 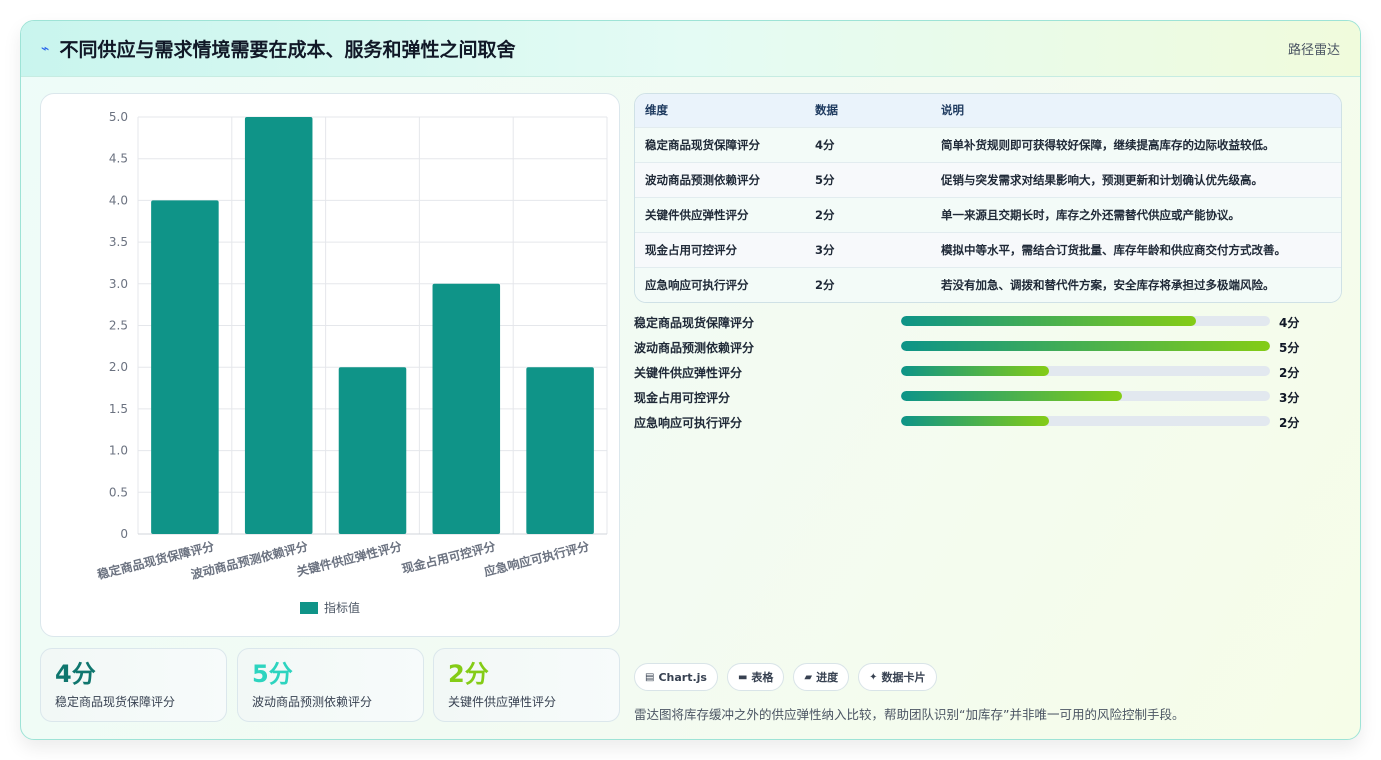 I want to click on table-cell: 稳定商品现货保障评分, so click(x=702, y=144).